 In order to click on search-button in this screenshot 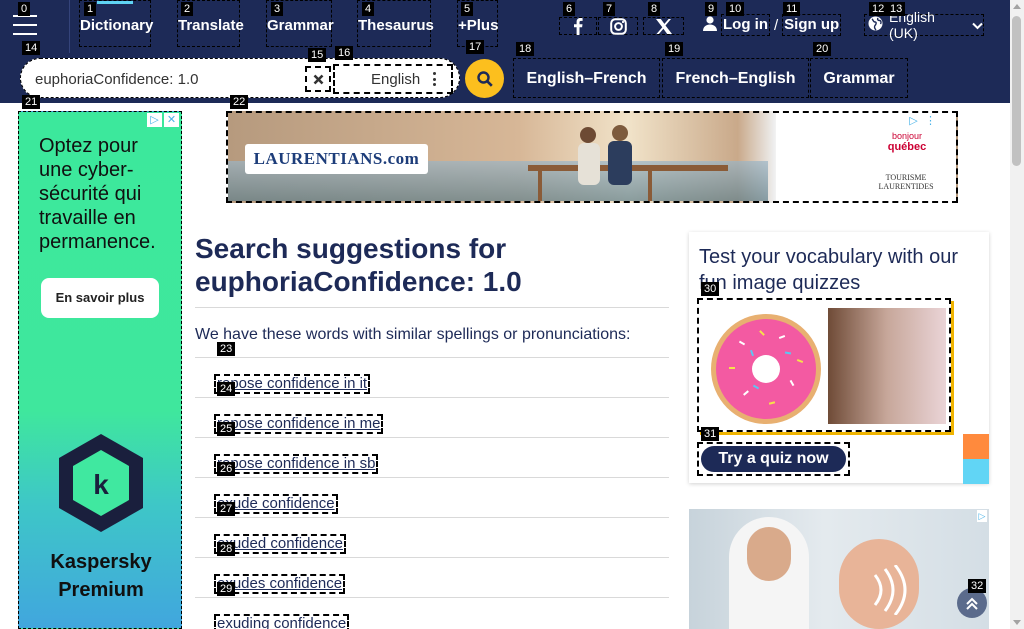, I will do `click(484, 78)`.